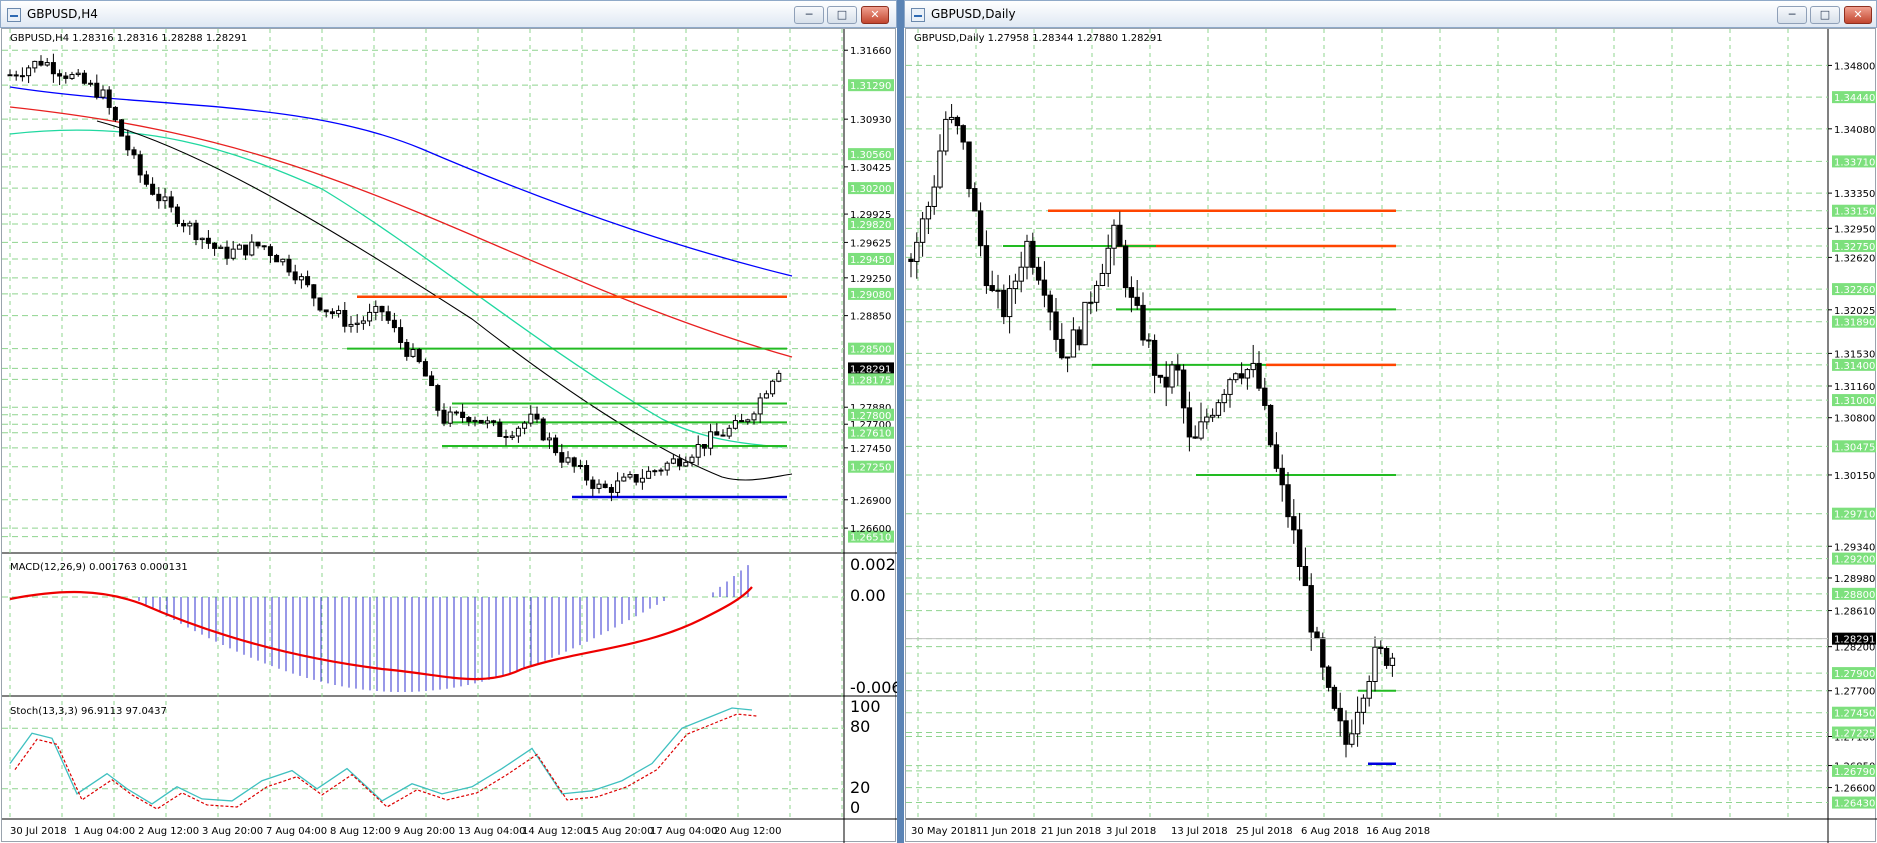 The image size is (1877, 843). I want to click on time-label: 3 Aug 20:00, so click(232, 831).